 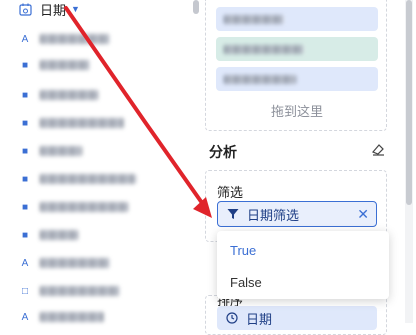 What do you see at coordinates (75, 9) in the screenshot?
I see `chevron-down-icon: ▼` at bounding box center [75, 9].